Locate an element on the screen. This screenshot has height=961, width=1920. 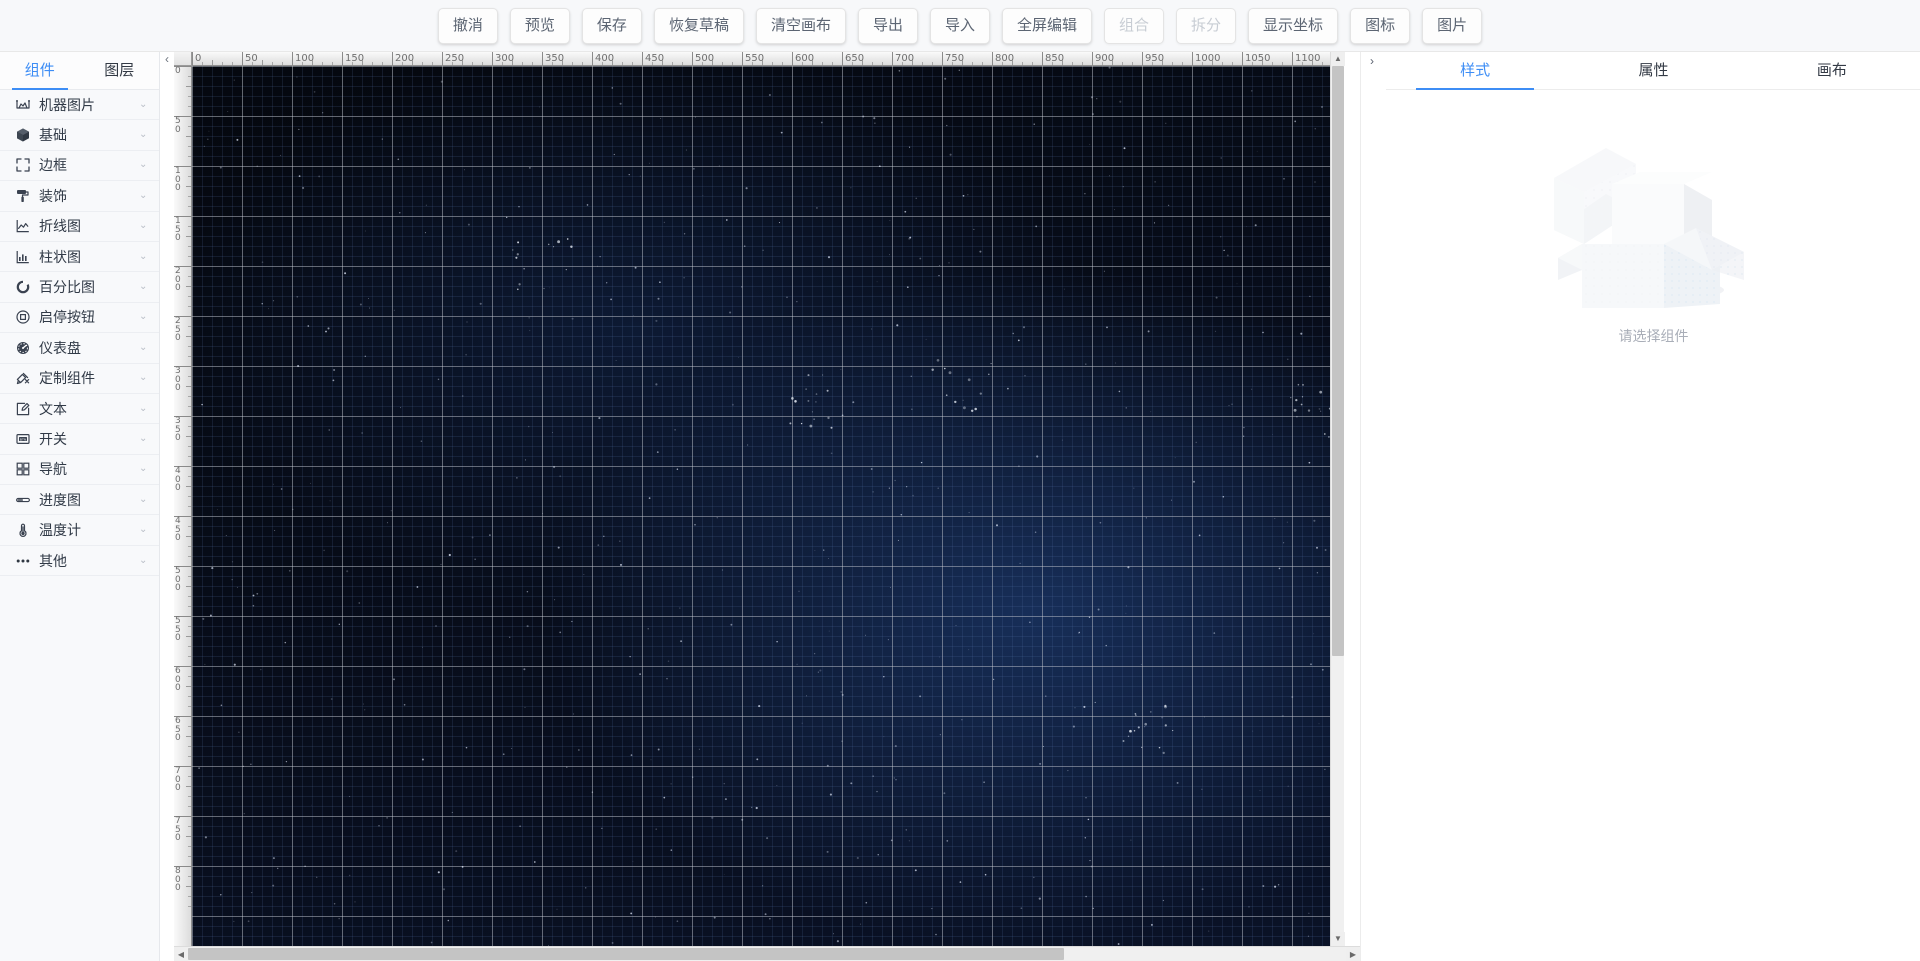
sidebar-item-7: 启停按钮 ⌄ is located at coordinates (79, 318).